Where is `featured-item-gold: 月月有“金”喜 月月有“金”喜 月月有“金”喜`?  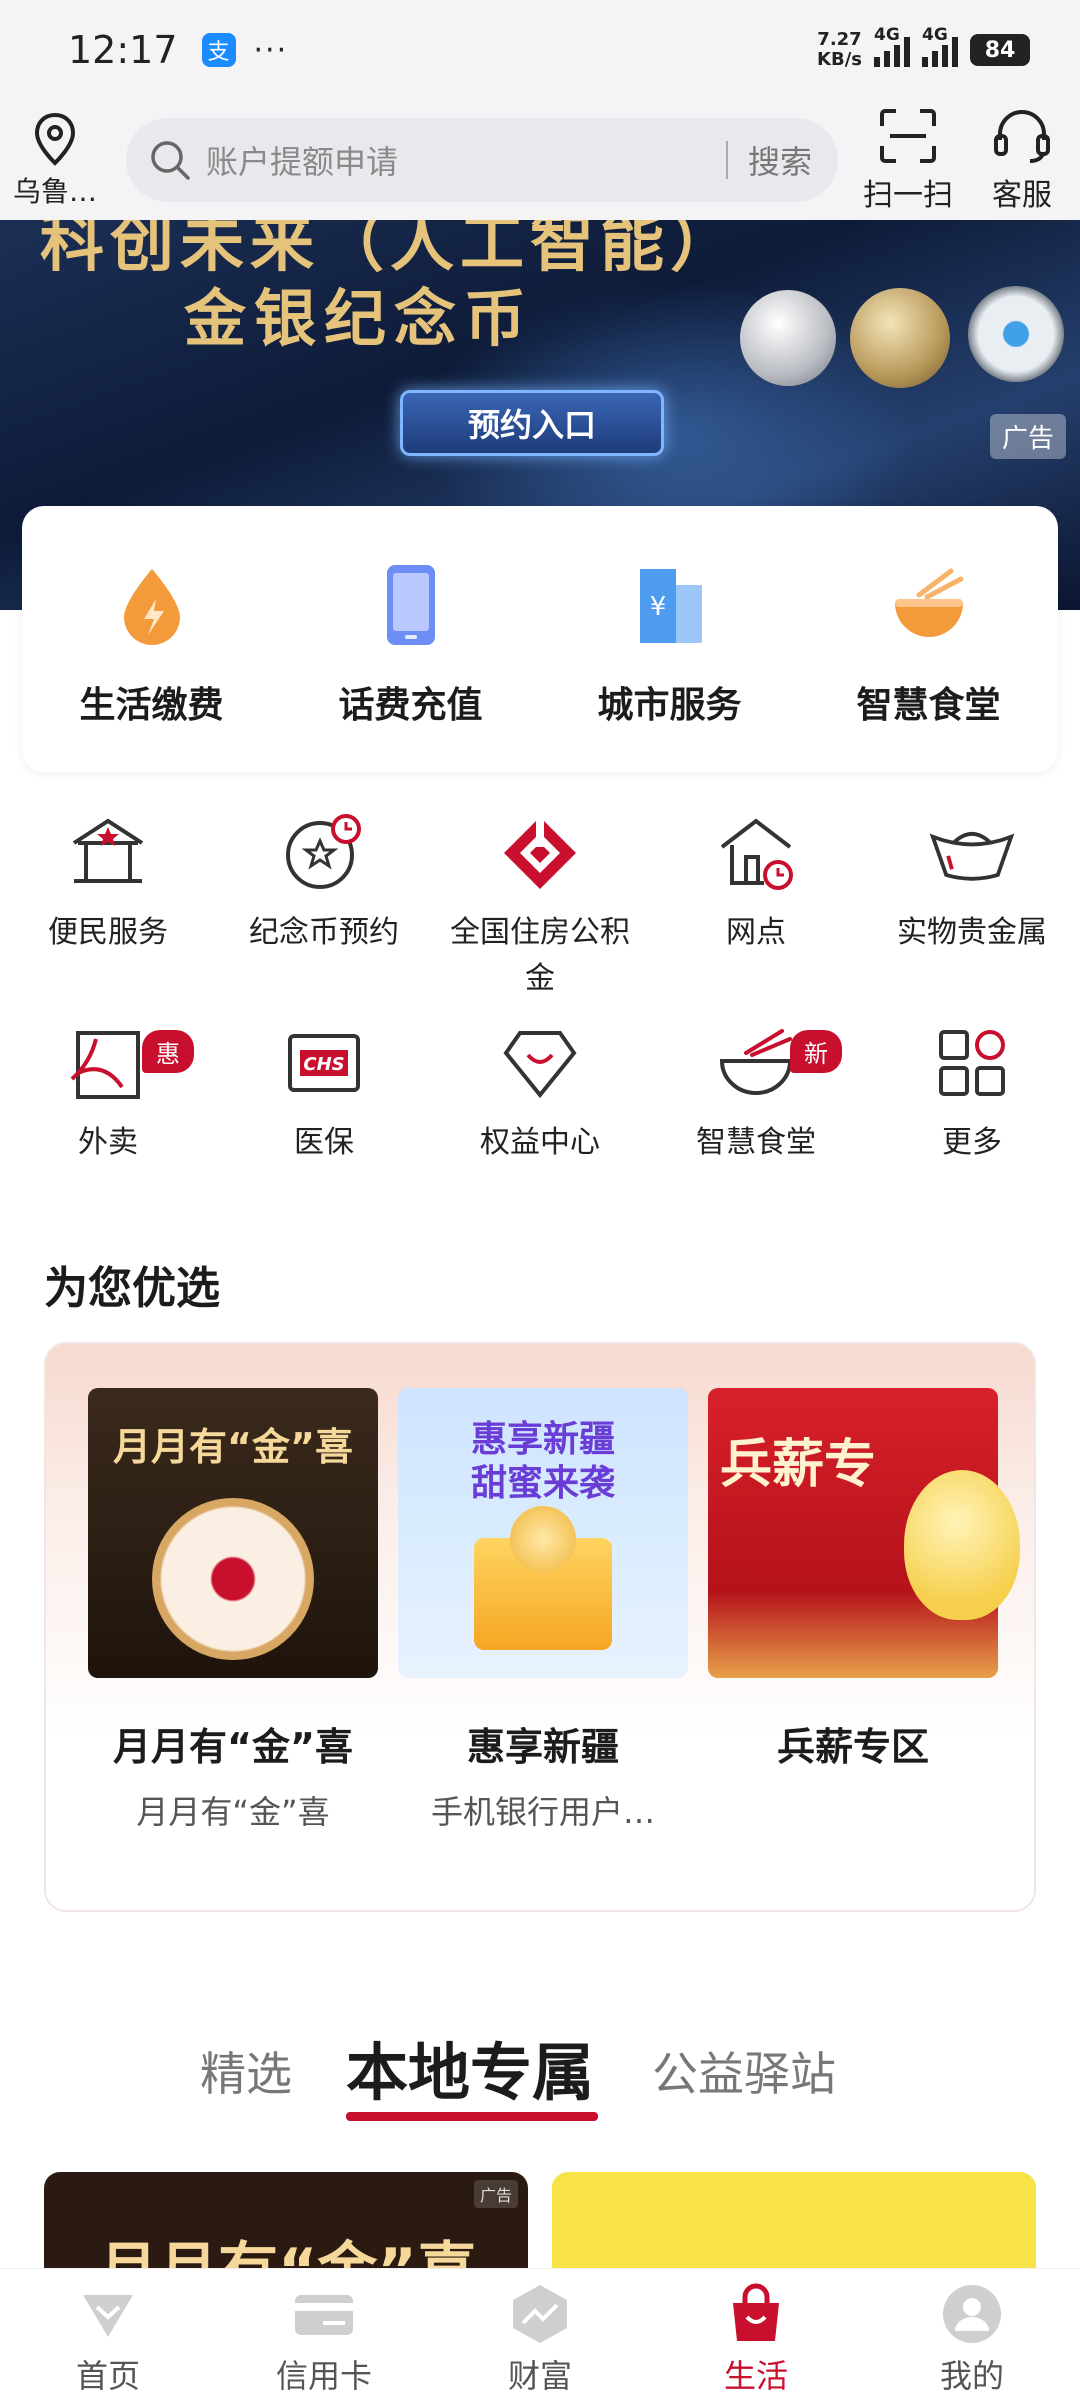 featured-item-gold: 月月有“金”喜 月月有“金”喜 月月有“金”喜 is located at coordinates (233, 1610).